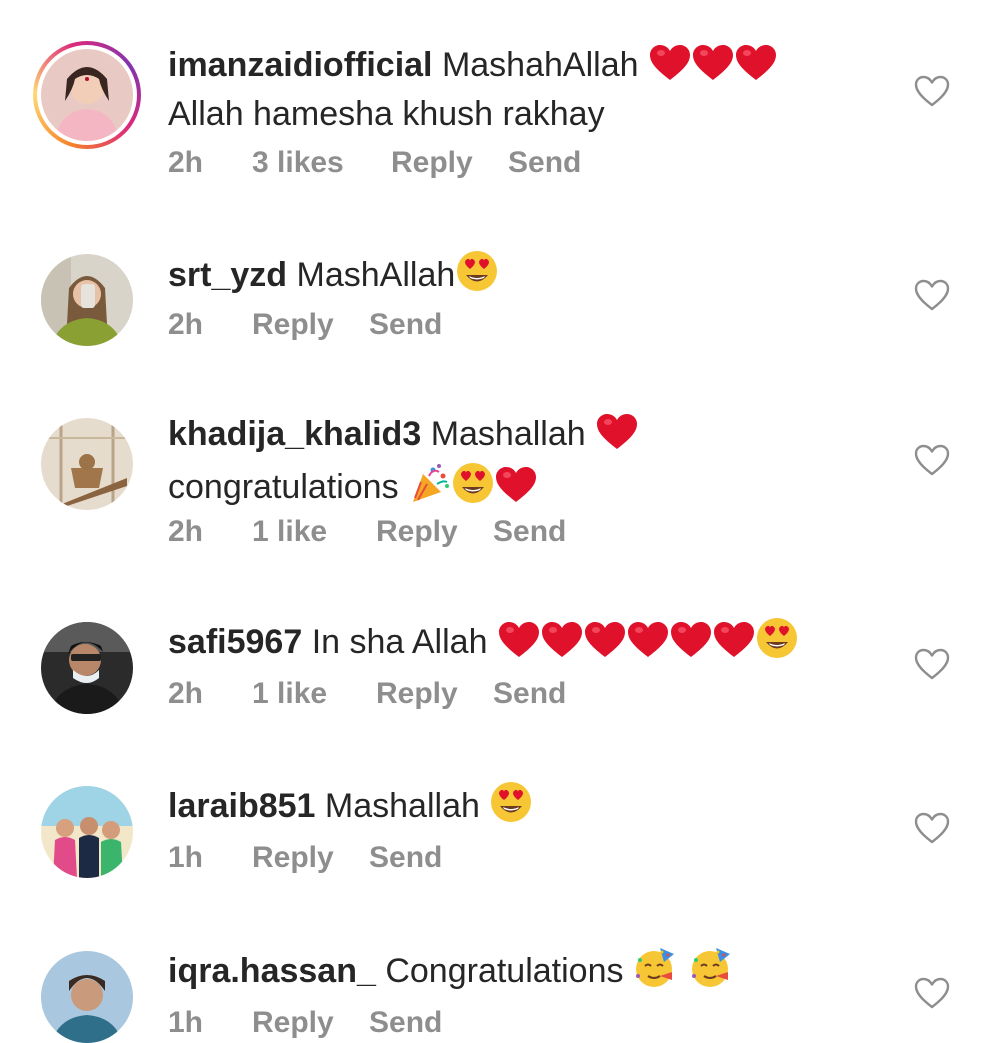 This screenshot has height=1043, width=1004. What do you see at coordinates (399, 642) in the screenshot?
I see `comment-body: In sha Allah` at bounding box center [399, 642].